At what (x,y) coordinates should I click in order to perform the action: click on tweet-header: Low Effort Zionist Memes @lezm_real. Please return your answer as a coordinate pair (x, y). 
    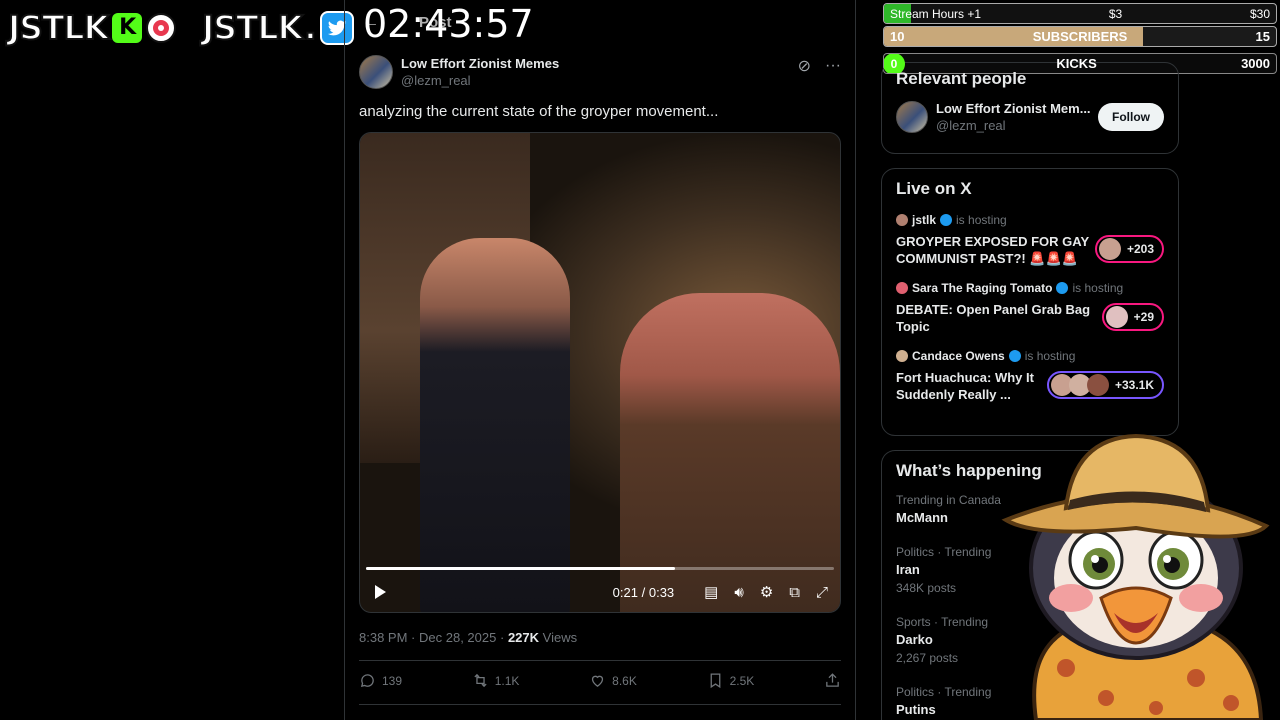
    Looking at the image, I should click on (459, 72).